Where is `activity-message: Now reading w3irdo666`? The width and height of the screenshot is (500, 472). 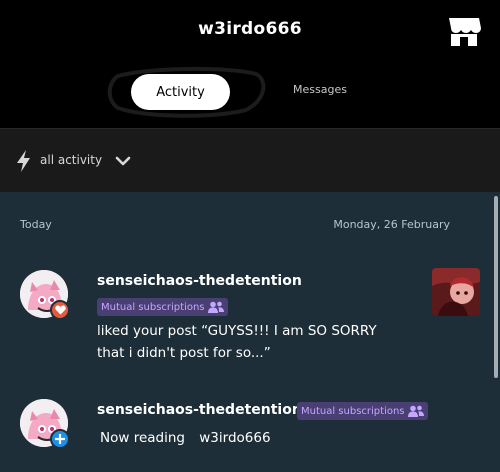
activity-message: Now reading w3irdo666 is located at coordinates (185, 438).